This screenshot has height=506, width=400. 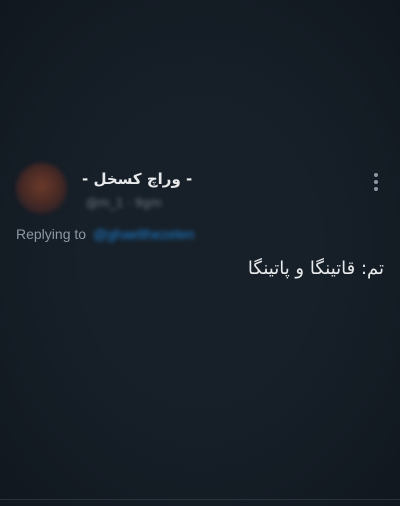 What do you see at coordinates (200, 499) in the screenshot?
I see `divider` at bounding box center [200, 499].